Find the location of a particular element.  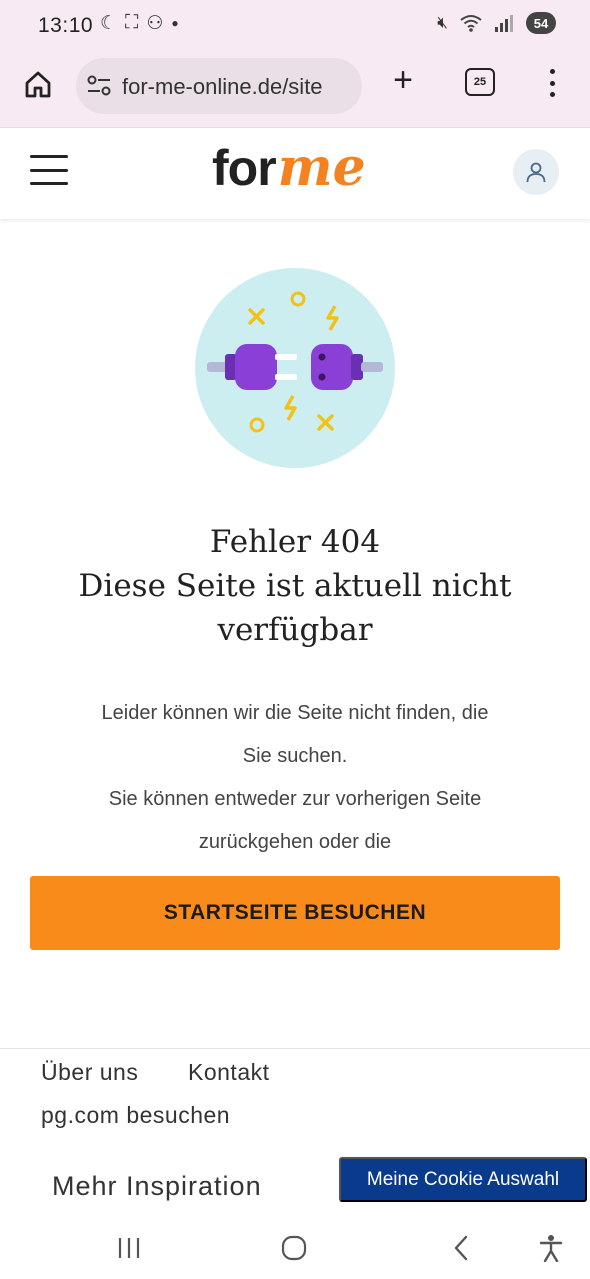

home-nav-button is located at coordinates (294, 1248).